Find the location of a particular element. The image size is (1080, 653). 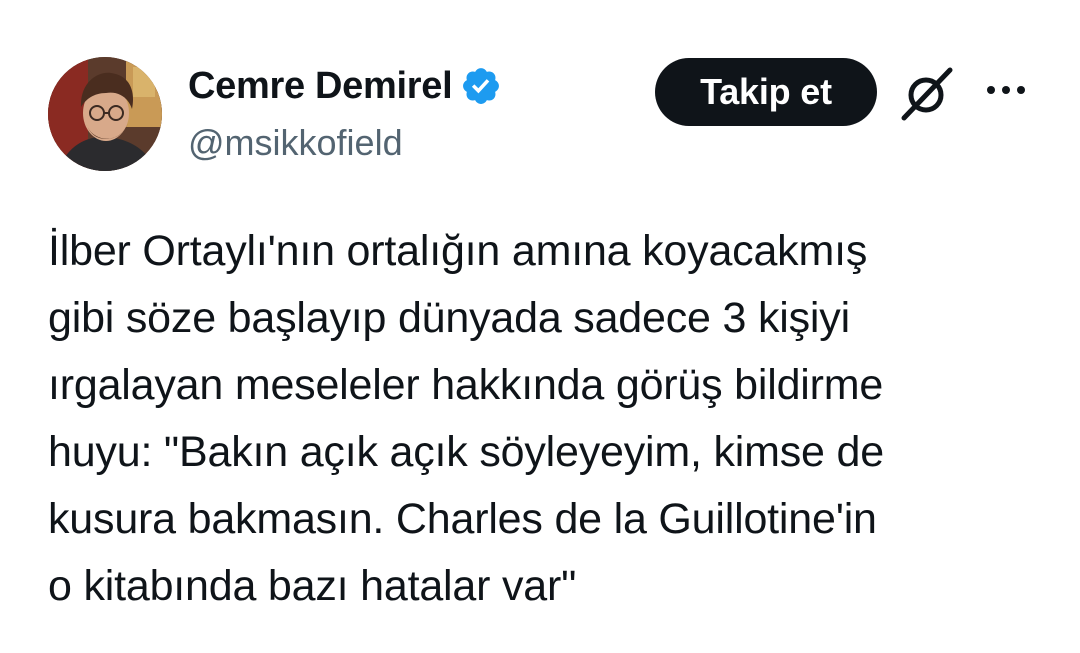

more-options-icon is located at coordinates (1006, 90).